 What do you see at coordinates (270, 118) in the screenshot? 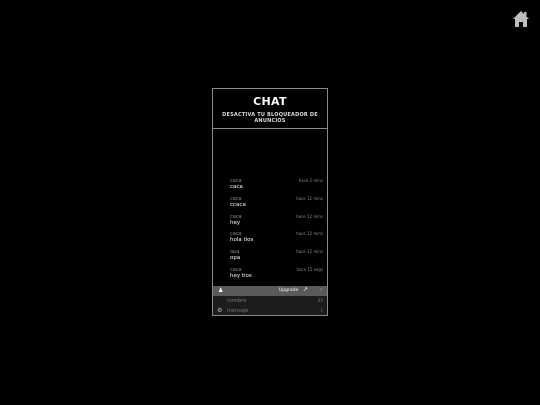
I see `chat-subtitle: DESACTIVA TU BLOQUEADOR DE ANUNCIOS` at bounding box center [270, 118].